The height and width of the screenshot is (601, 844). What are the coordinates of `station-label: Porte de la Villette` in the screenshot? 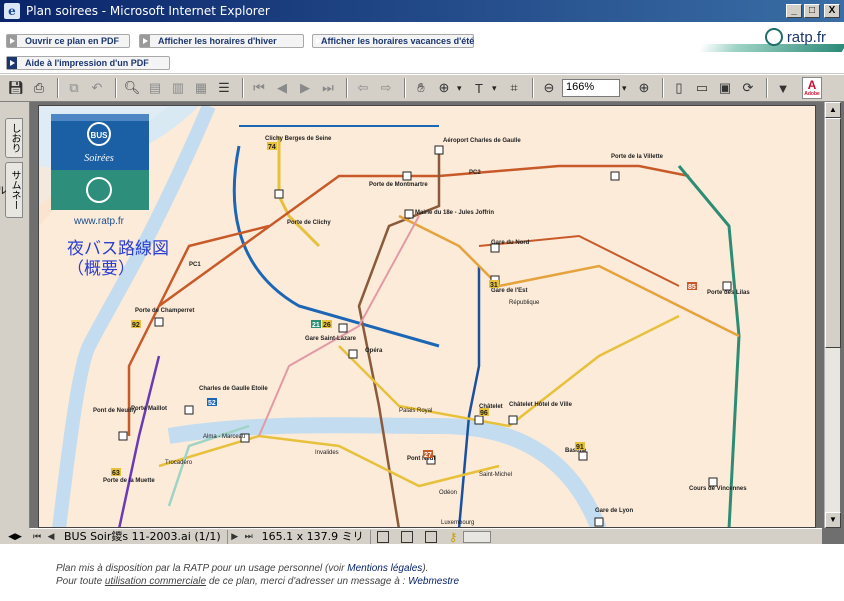 It's located at (637, 157).